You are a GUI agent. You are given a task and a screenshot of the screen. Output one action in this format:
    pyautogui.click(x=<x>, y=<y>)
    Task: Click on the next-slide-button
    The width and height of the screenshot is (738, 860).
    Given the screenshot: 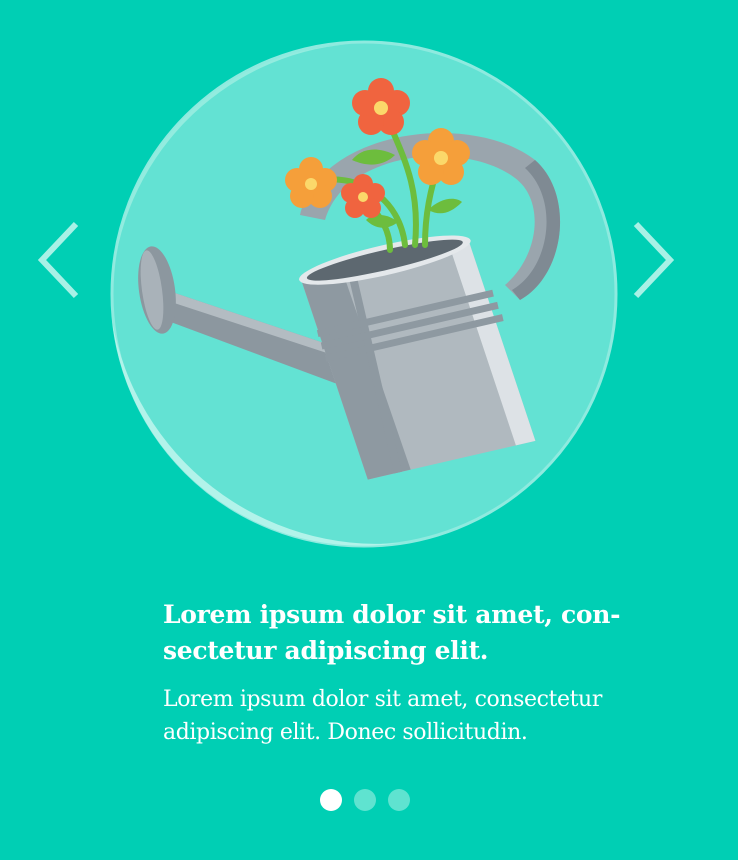 What is the action you would take?
    pyautogui.click(x=653, y=260)
    